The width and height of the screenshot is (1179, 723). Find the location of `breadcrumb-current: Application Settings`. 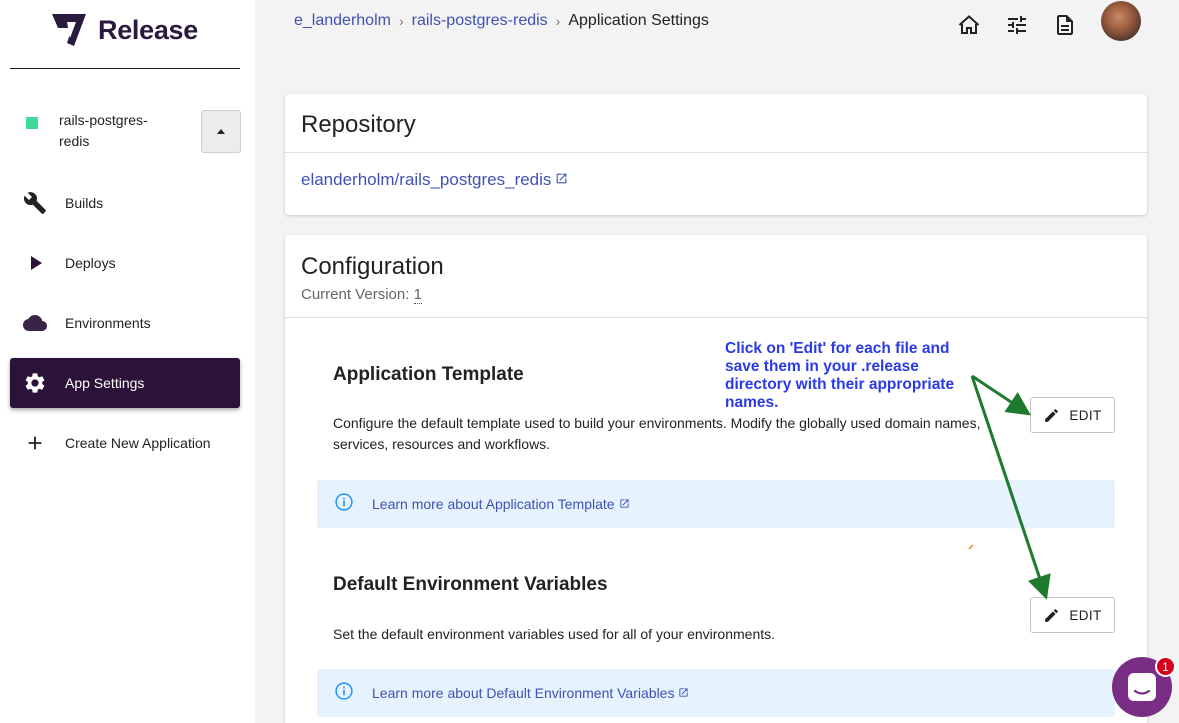

breadcrumb-current: Application Settings is located at coordinates (638, 20).